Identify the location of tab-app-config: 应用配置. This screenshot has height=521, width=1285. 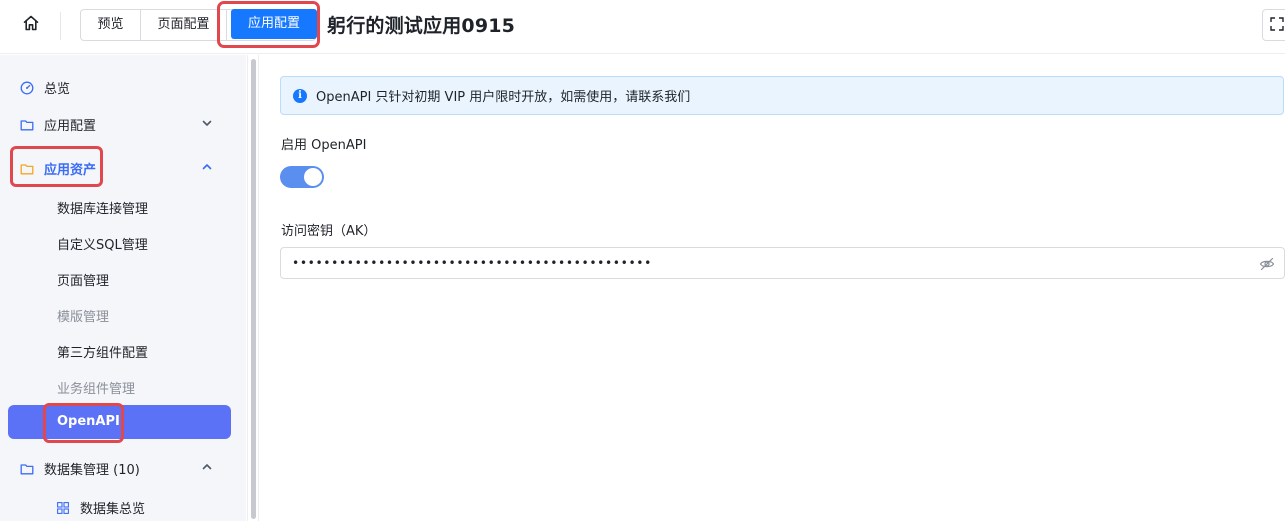
(272, 24).